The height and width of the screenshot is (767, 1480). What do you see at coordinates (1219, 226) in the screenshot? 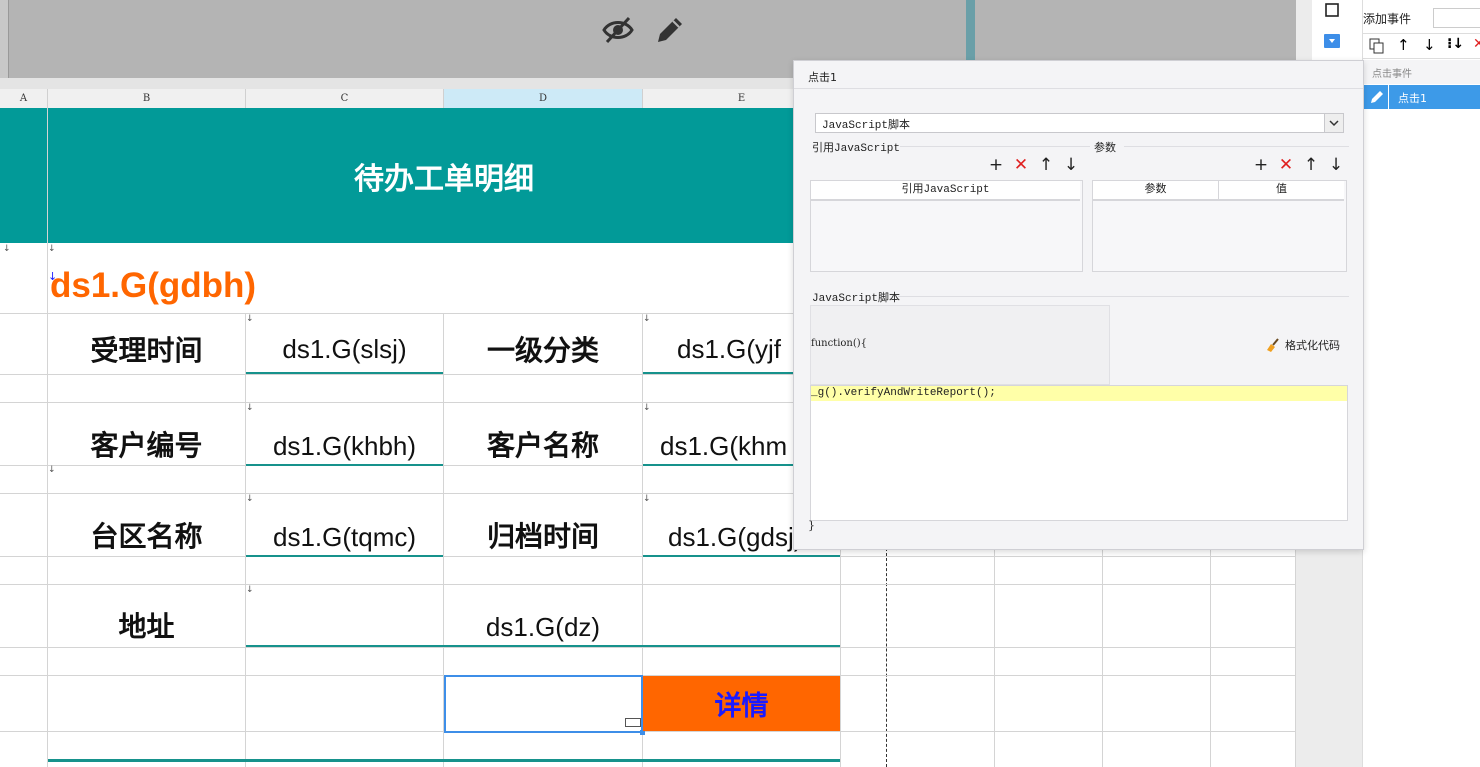
I see `param-table: 参数 值` at bounding box center [1219, 226].